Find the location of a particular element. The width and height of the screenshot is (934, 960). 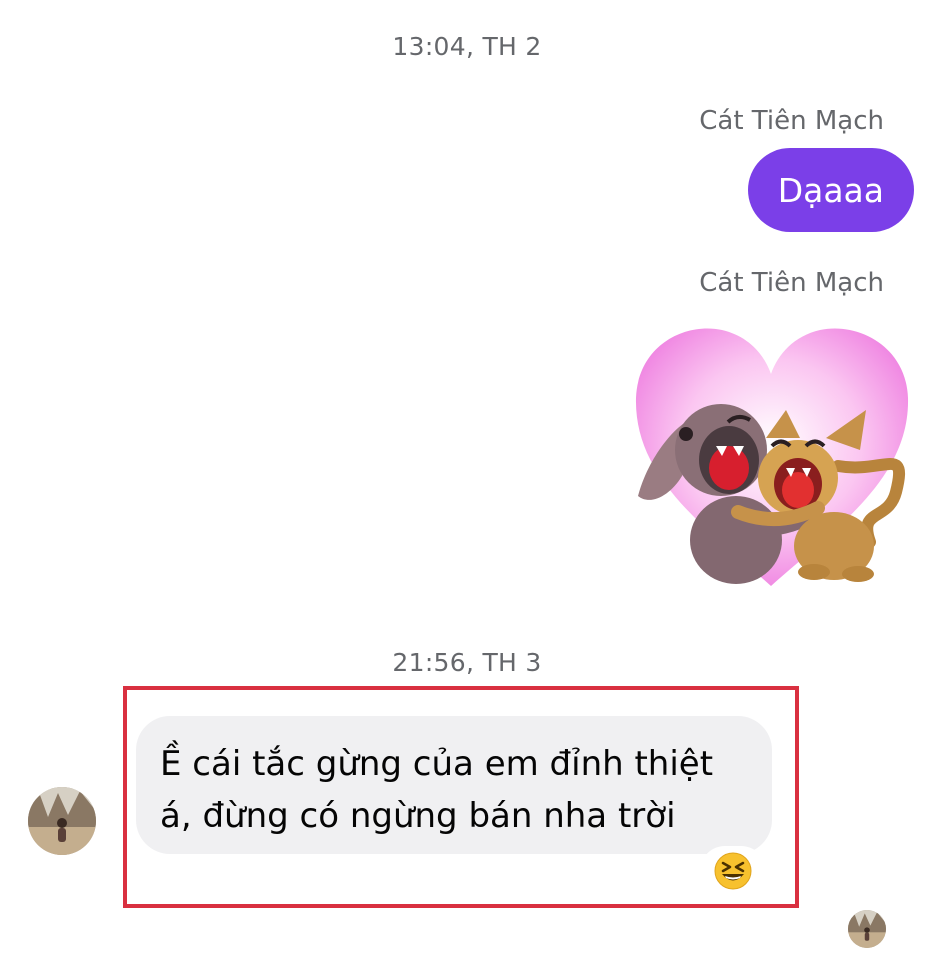

reaction-badge is located at coordinates (733, 871).